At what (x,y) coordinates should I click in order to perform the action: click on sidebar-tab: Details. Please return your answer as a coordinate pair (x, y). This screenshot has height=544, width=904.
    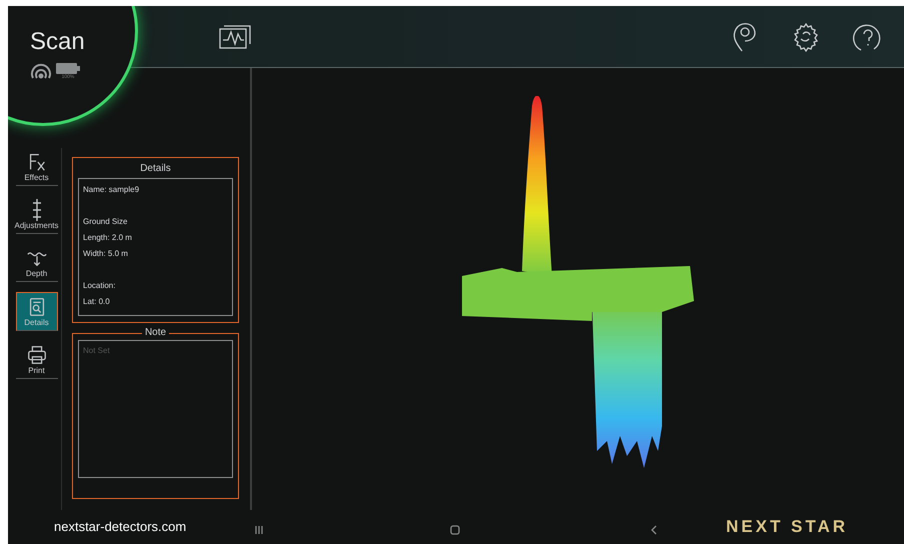
    Looking at the image, I should click on (37, 311).